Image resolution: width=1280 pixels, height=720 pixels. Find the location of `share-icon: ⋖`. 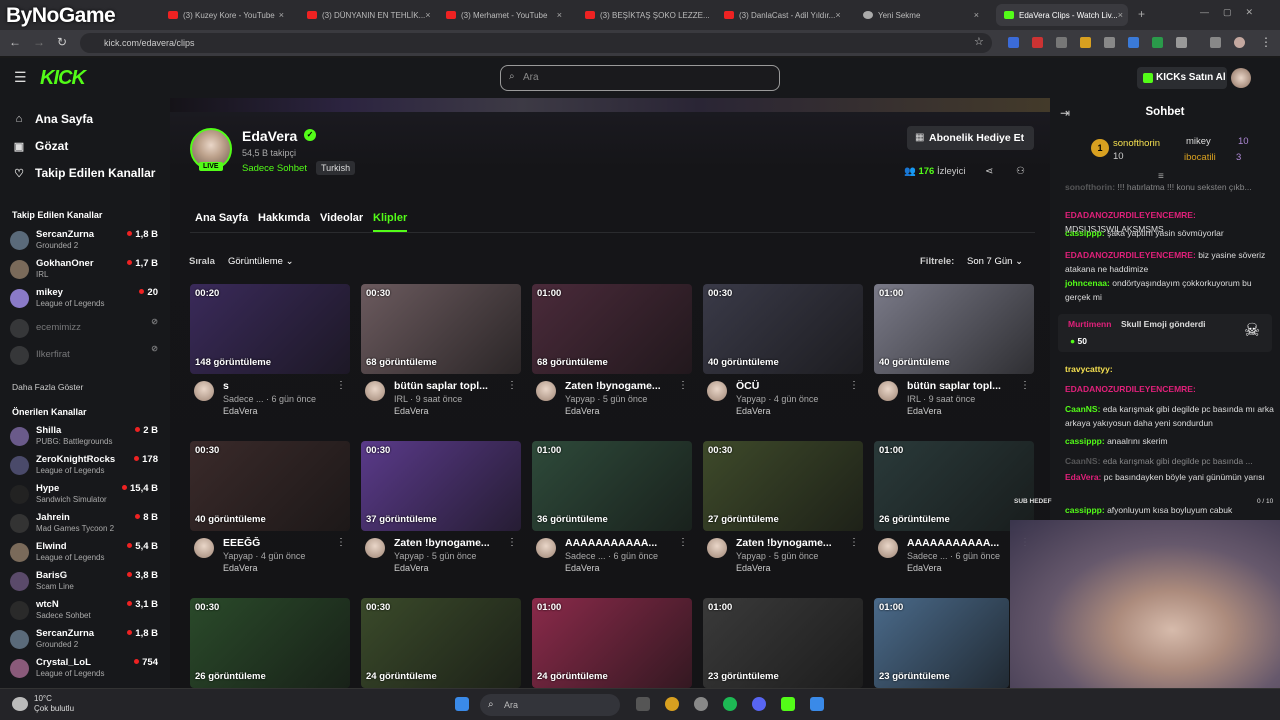

share-icon: ⋖ is located at coordinates (989, 171).